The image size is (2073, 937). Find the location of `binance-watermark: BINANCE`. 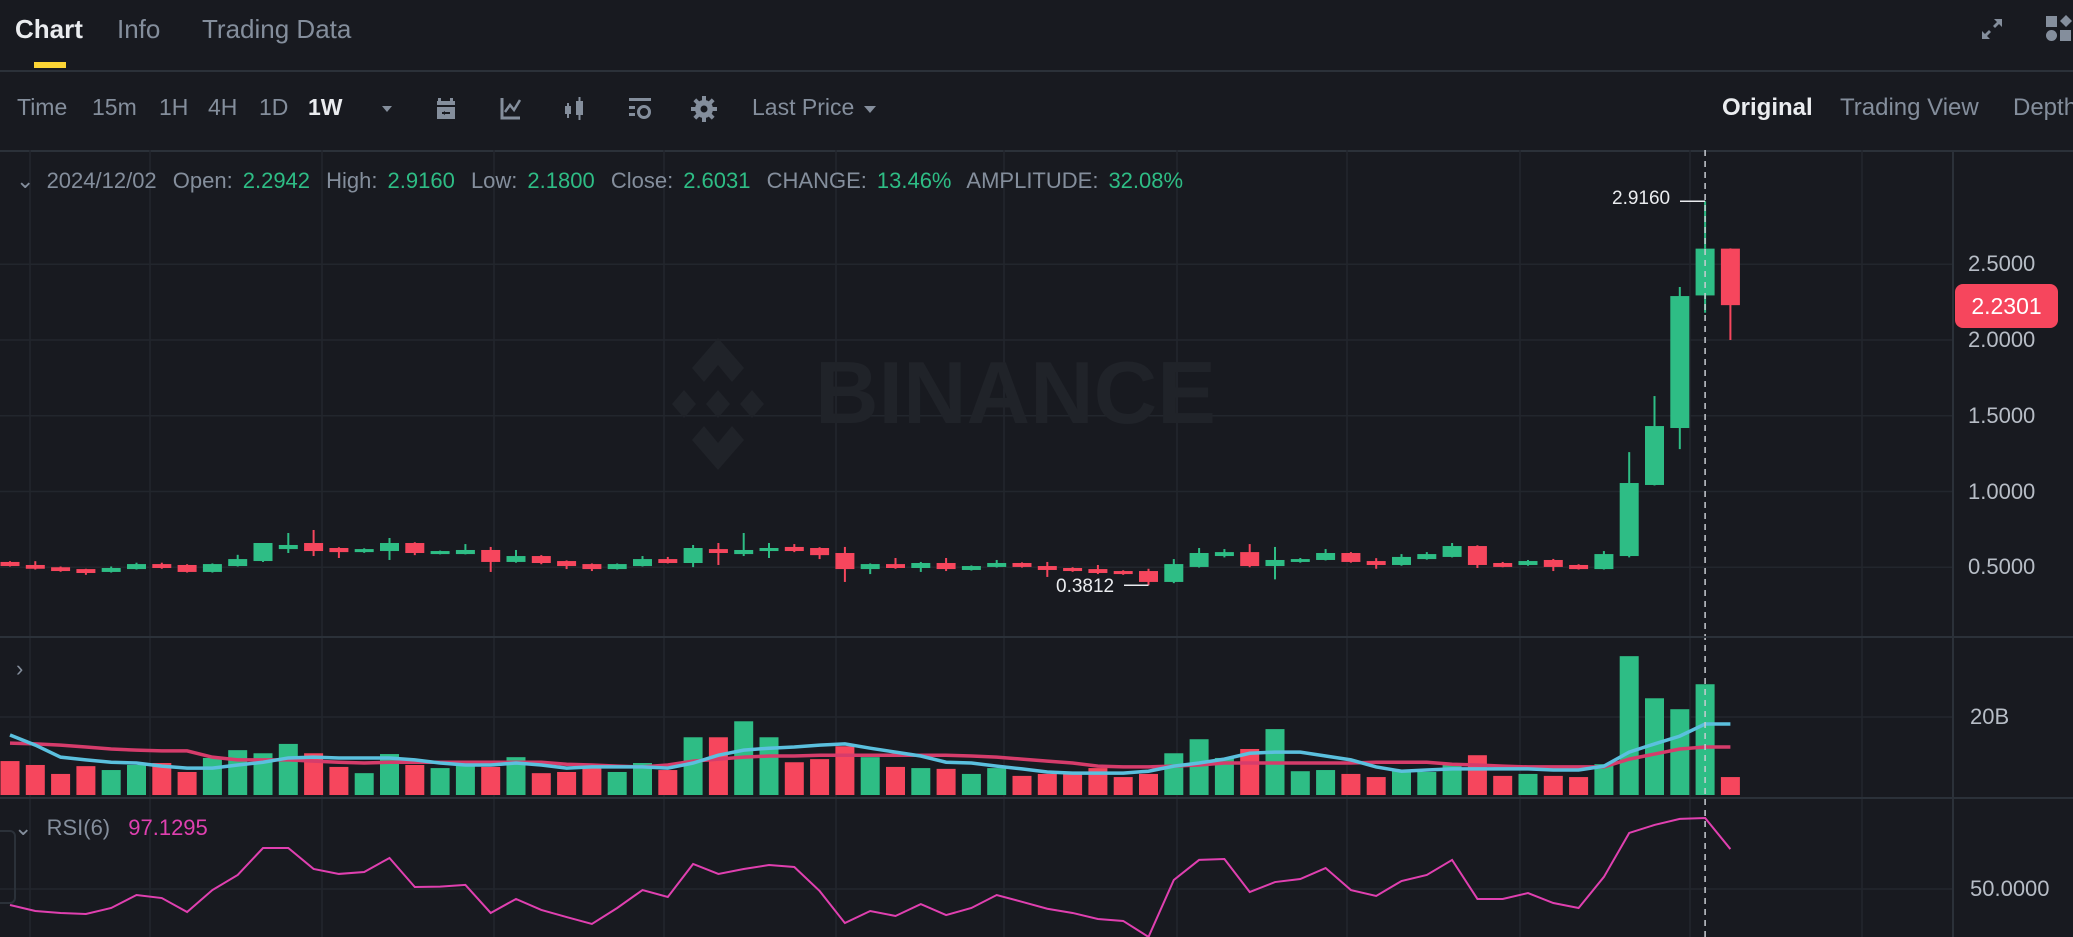

binance-watermark: BINANCE is located at coordinates (944, 404).